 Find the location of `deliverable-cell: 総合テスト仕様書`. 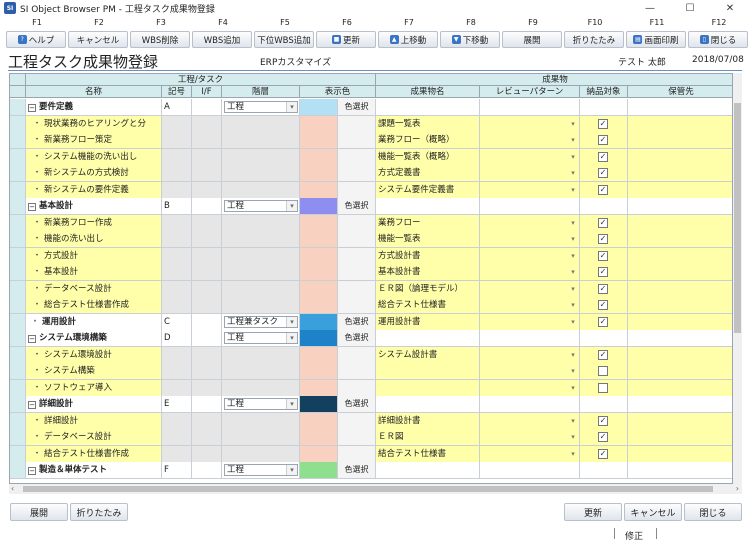

deliverable-cell: 総合テスト仕様書 is located at coordinates (428, 305).